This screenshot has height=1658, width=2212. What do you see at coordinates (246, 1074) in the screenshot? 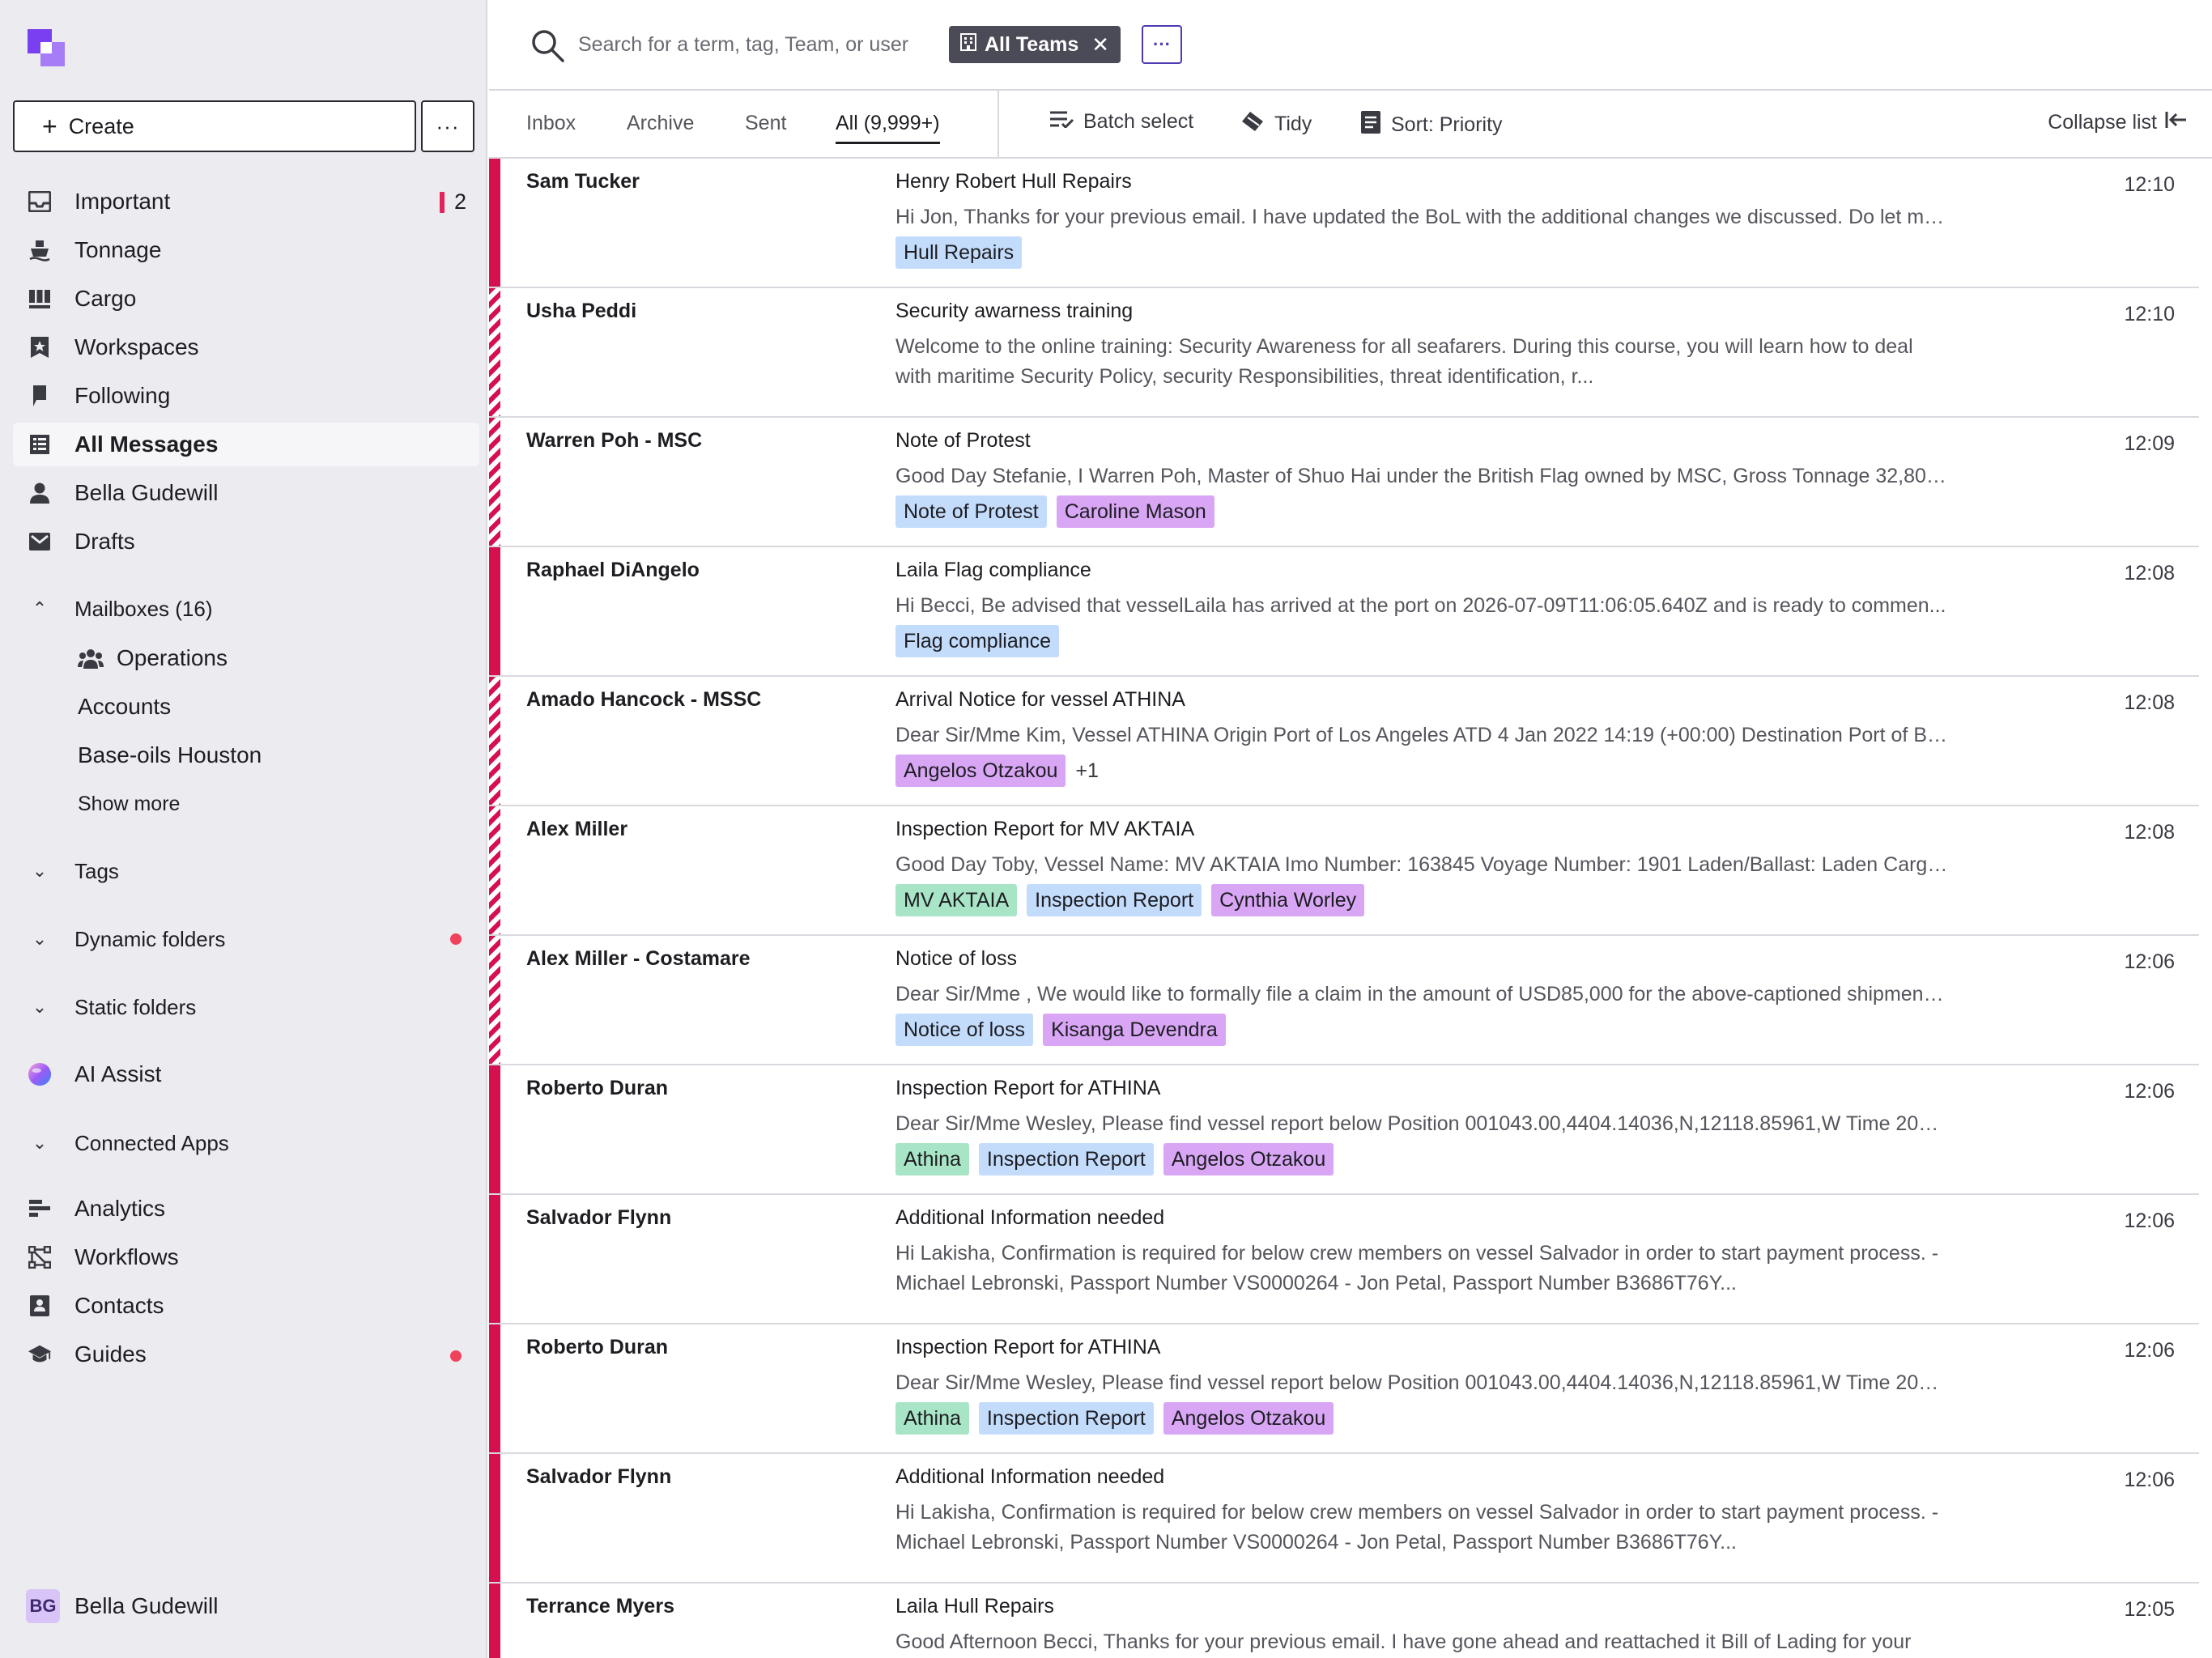
I see `sidebar-item-ai-assist: AI Assist` at bounding box center [246, 1074].